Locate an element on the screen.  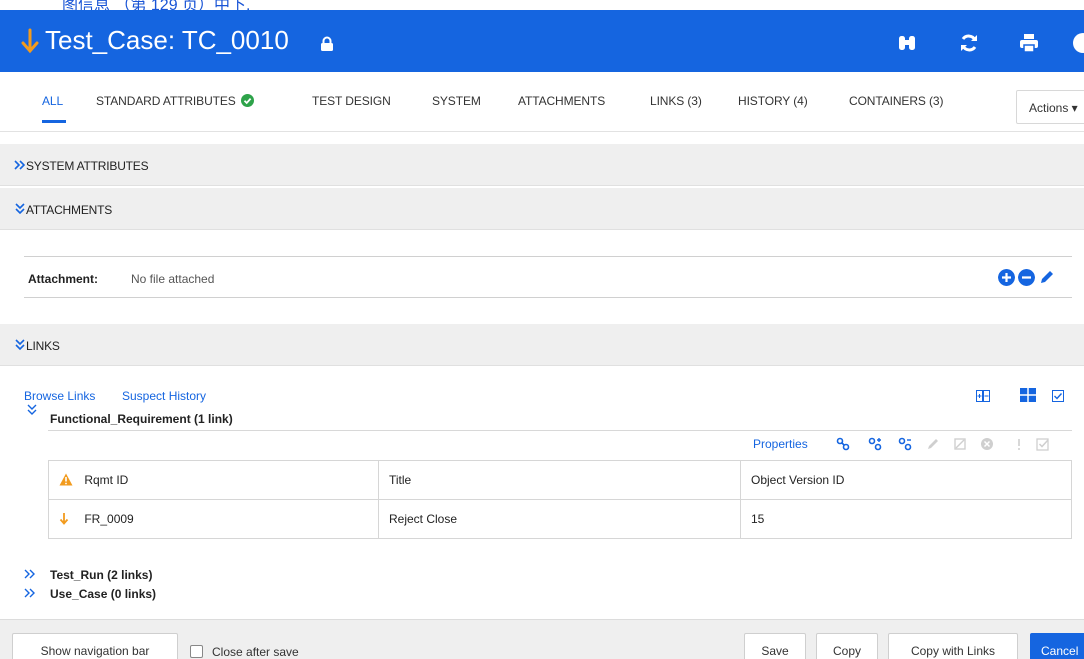
copy-with-links-button: Copy with Links is located at coordinates (953, 646).